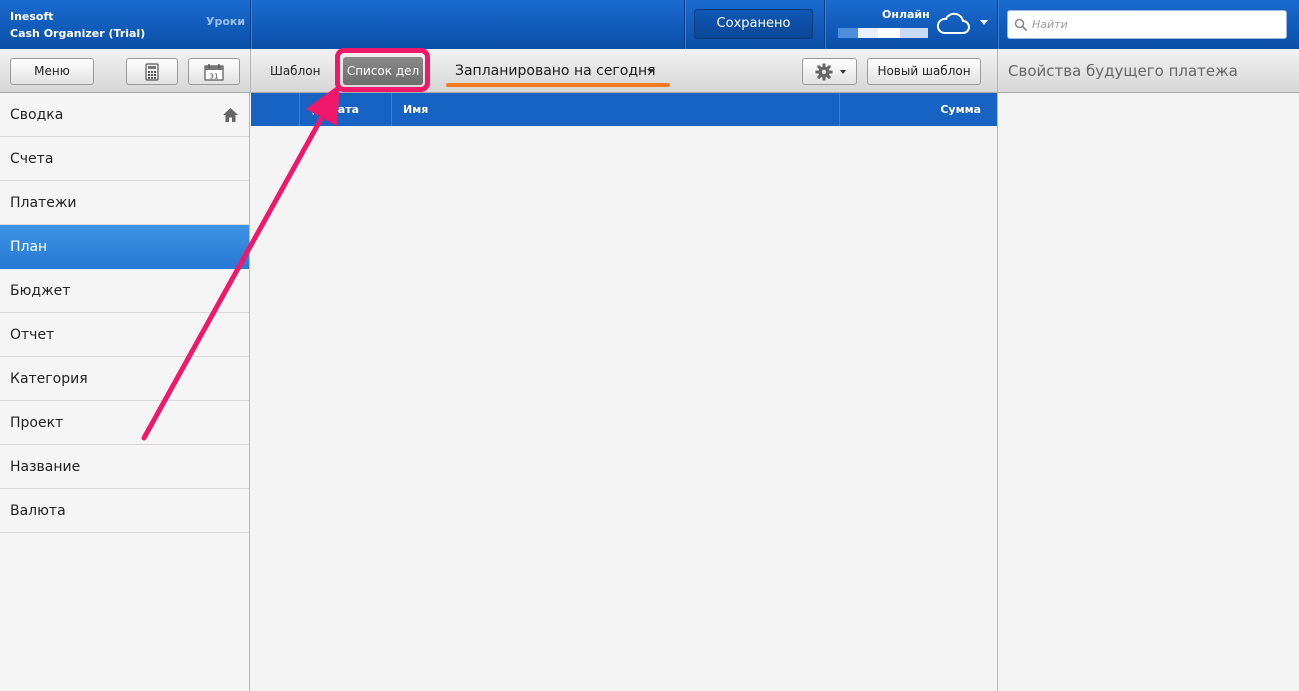 This screenshot has height=691, width=1299. Describe the element at coordinates (77, 25) in the screenshot. I see `app-brand: Inesoft Cash Organizer (Trial)` at that location.